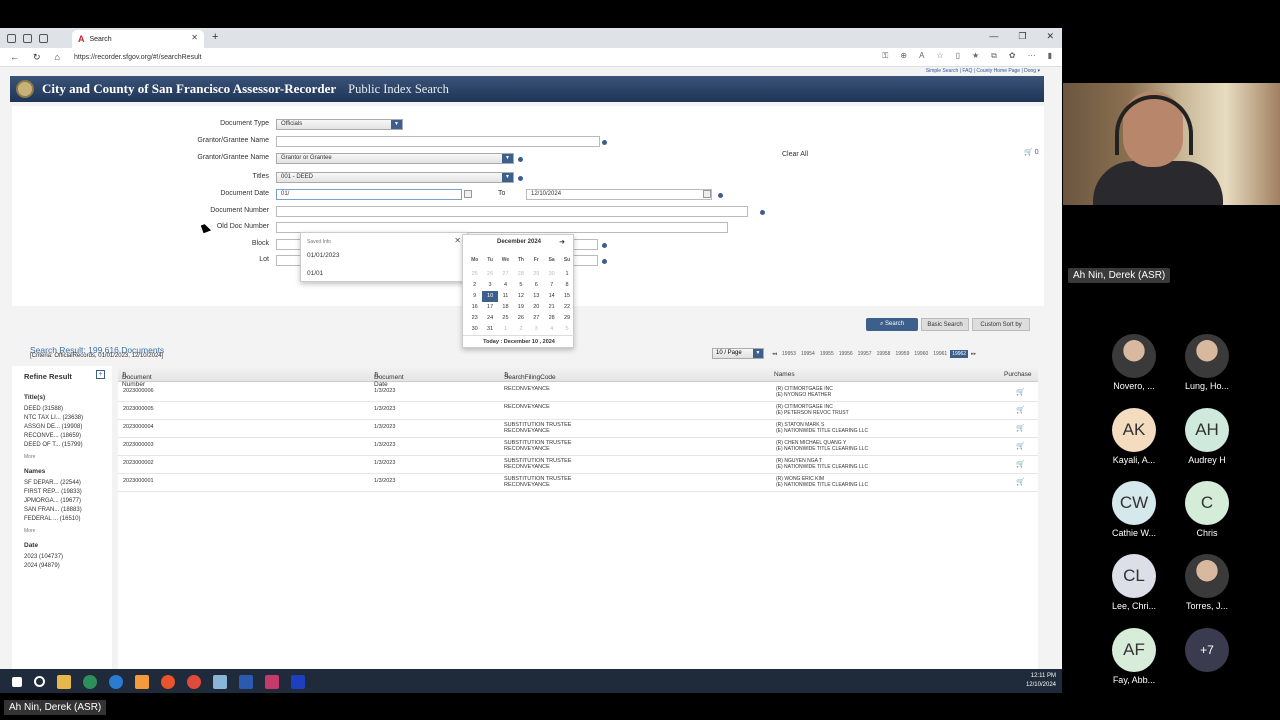 This screenshot has width=1280, height=720. What do you see at coordinates (551, 285) in the screenshot?
I see `calendar-day: 7` at bounding box center [551, 285].